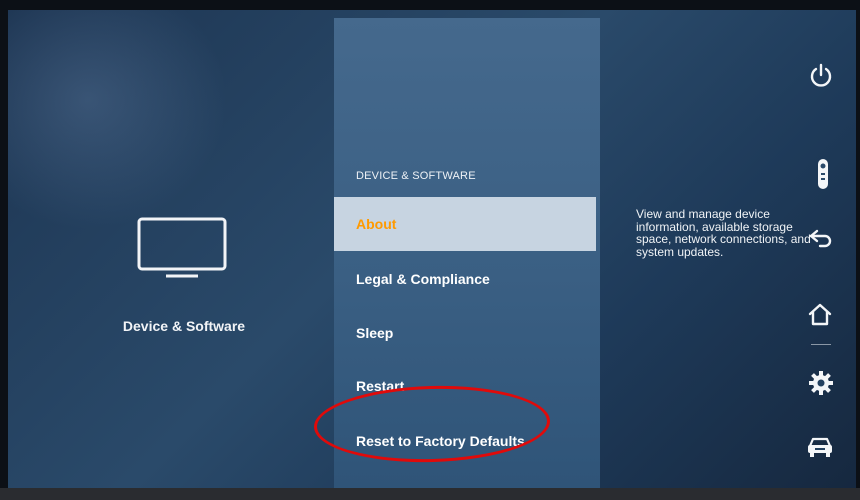 This screenshot has height=500, width=860. I want to click on menu-item-about: About, so click(465, 224).